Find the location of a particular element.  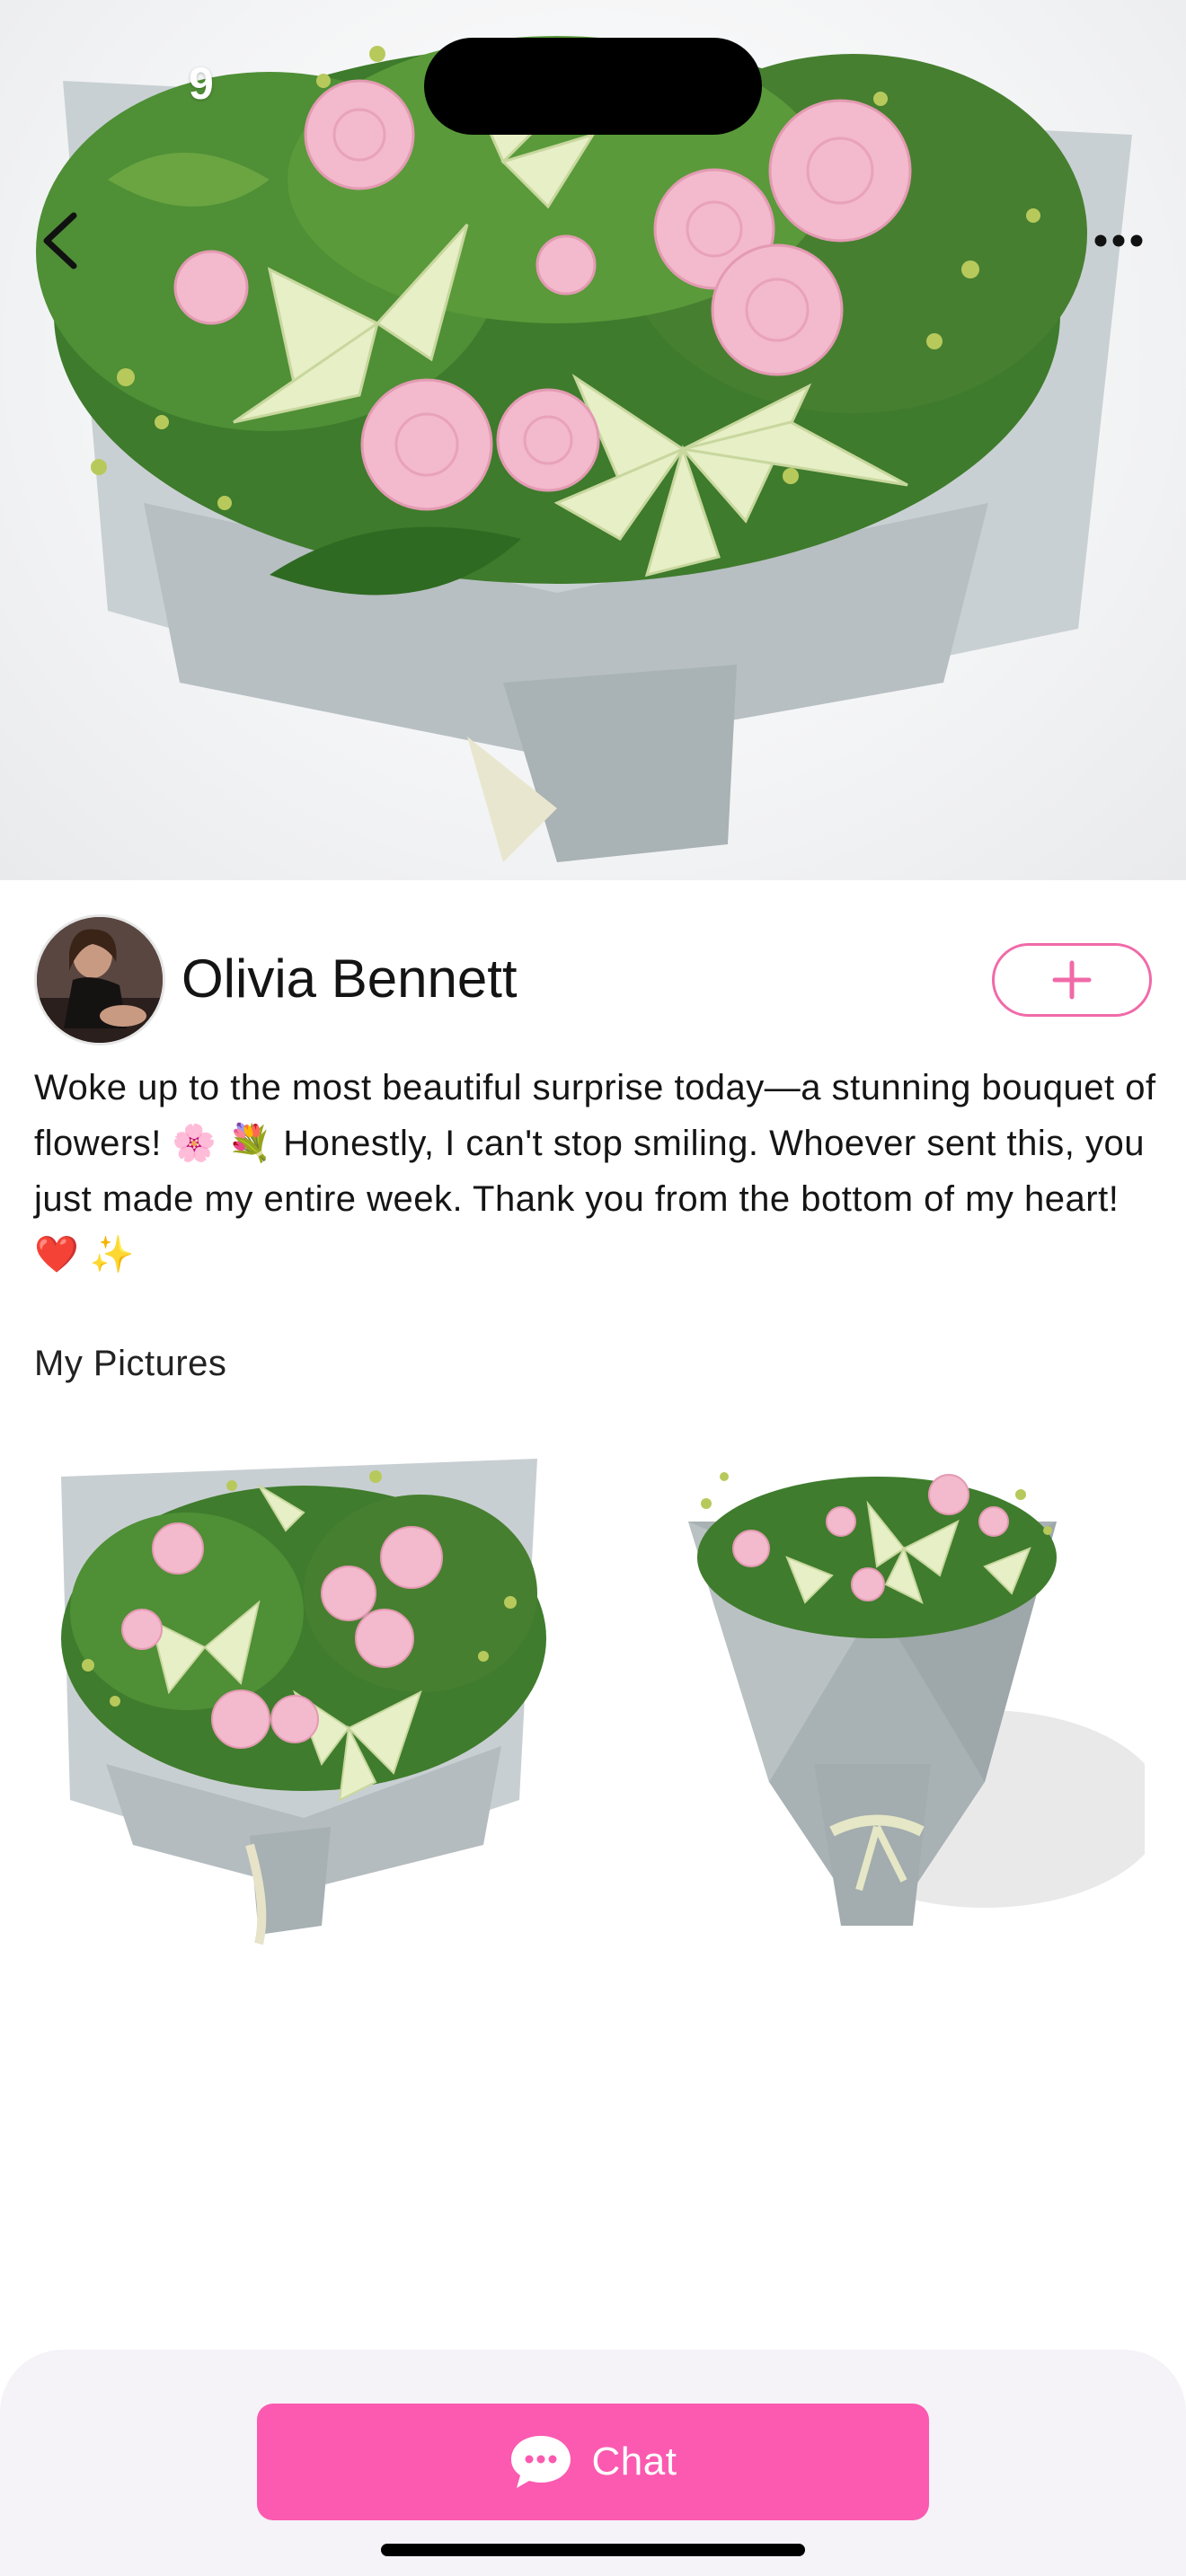

chat-button: Chat is located at coordinates (593, 2462).